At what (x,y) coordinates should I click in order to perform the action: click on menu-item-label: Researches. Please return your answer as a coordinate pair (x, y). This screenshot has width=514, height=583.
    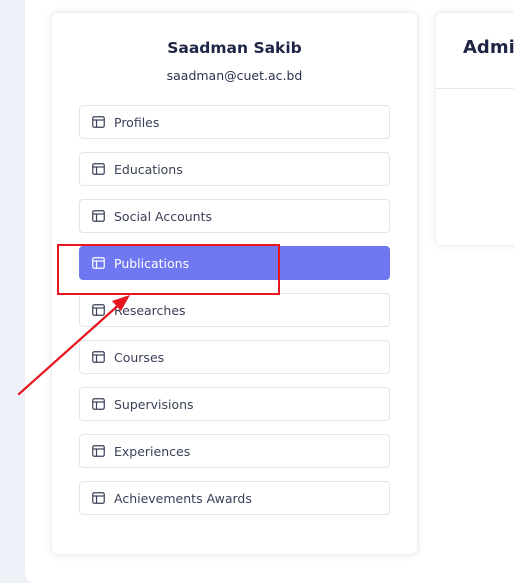
    Looking at the image, I should click on (150, 310).